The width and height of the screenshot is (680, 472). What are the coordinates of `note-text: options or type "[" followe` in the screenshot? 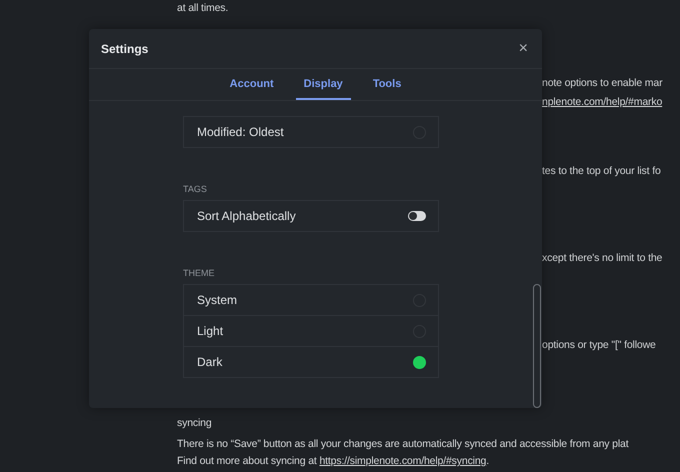 It's located at (599, 345).